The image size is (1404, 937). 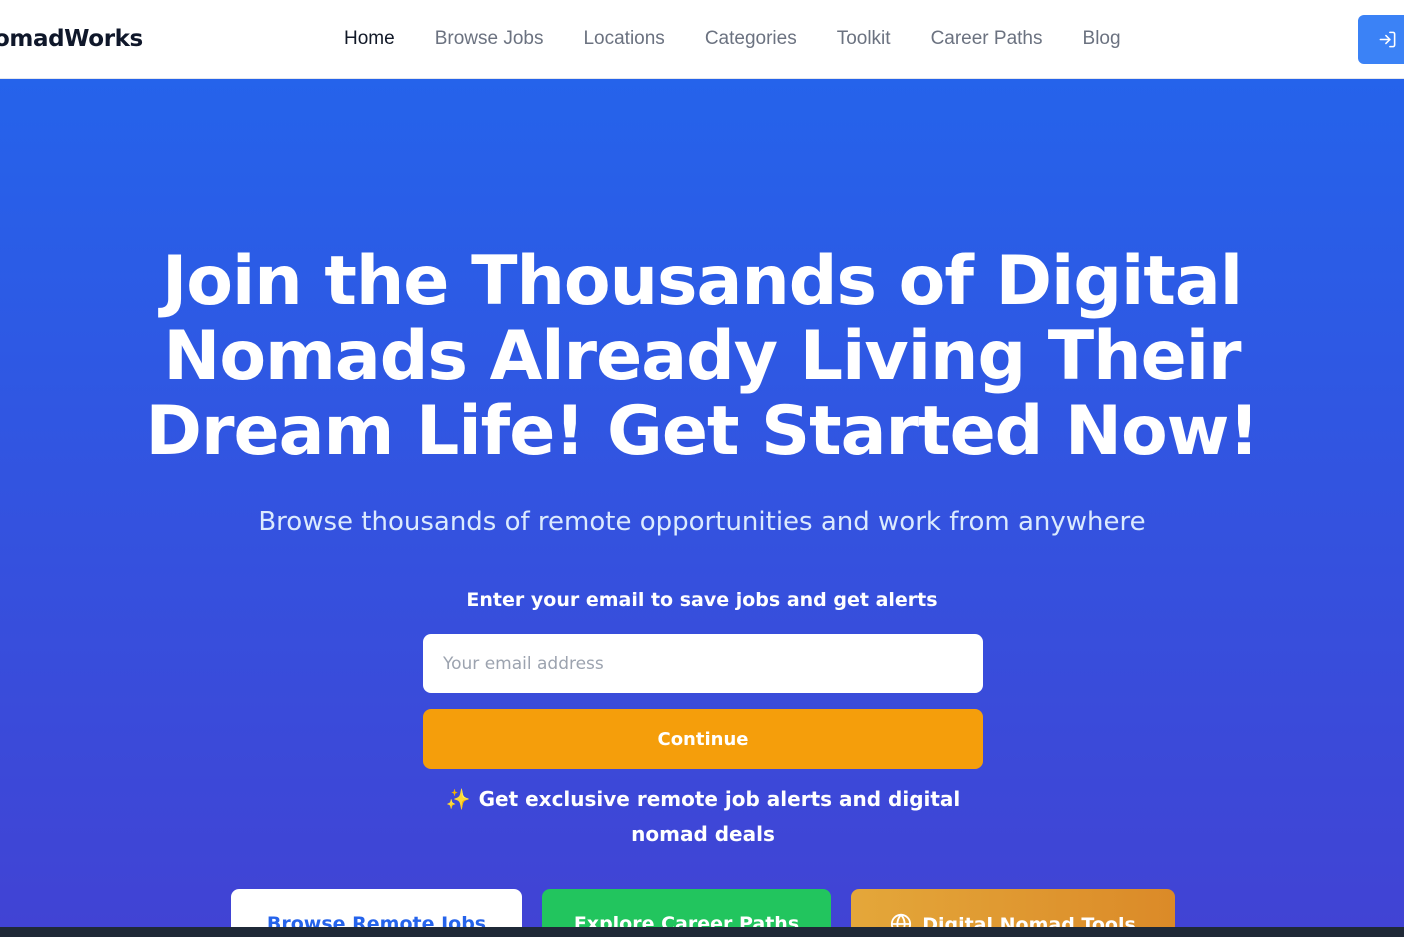 I want to click on bottom-edge-bar, so click(x=702, y=932).